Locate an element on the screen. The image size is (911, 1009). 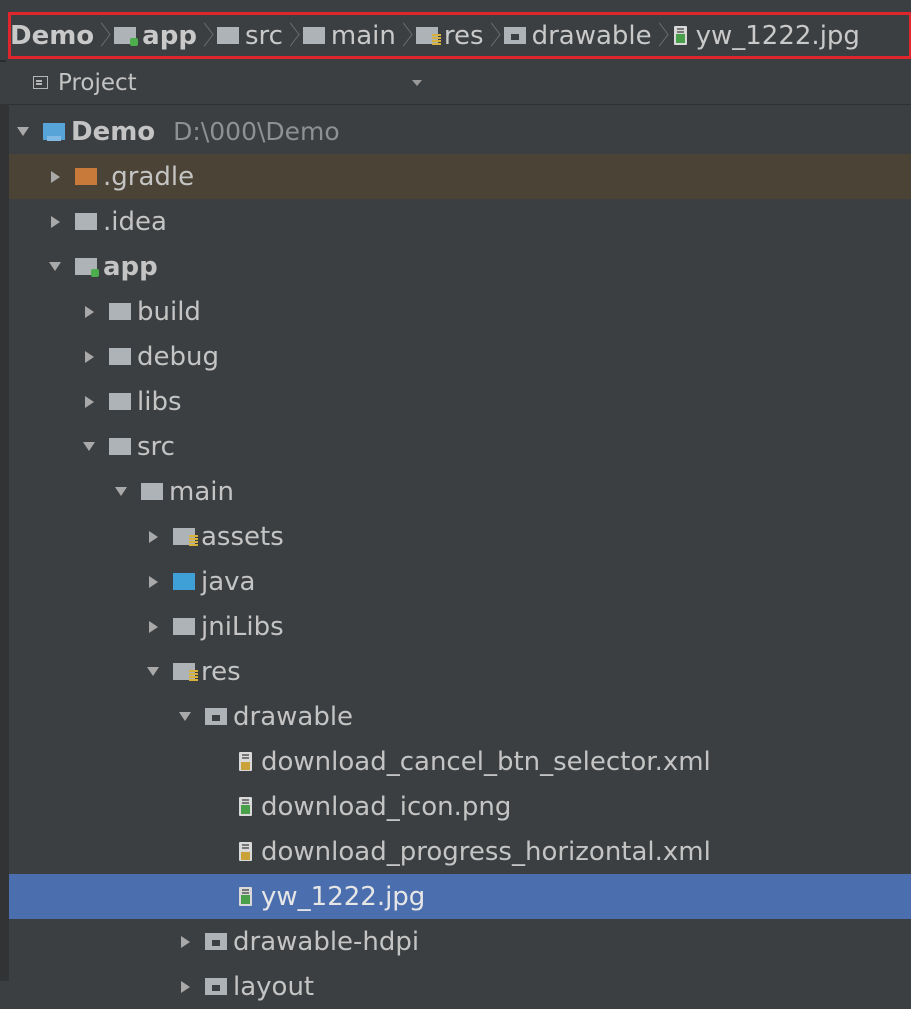
tree-item-label: res is located at coordinates (221, 671).